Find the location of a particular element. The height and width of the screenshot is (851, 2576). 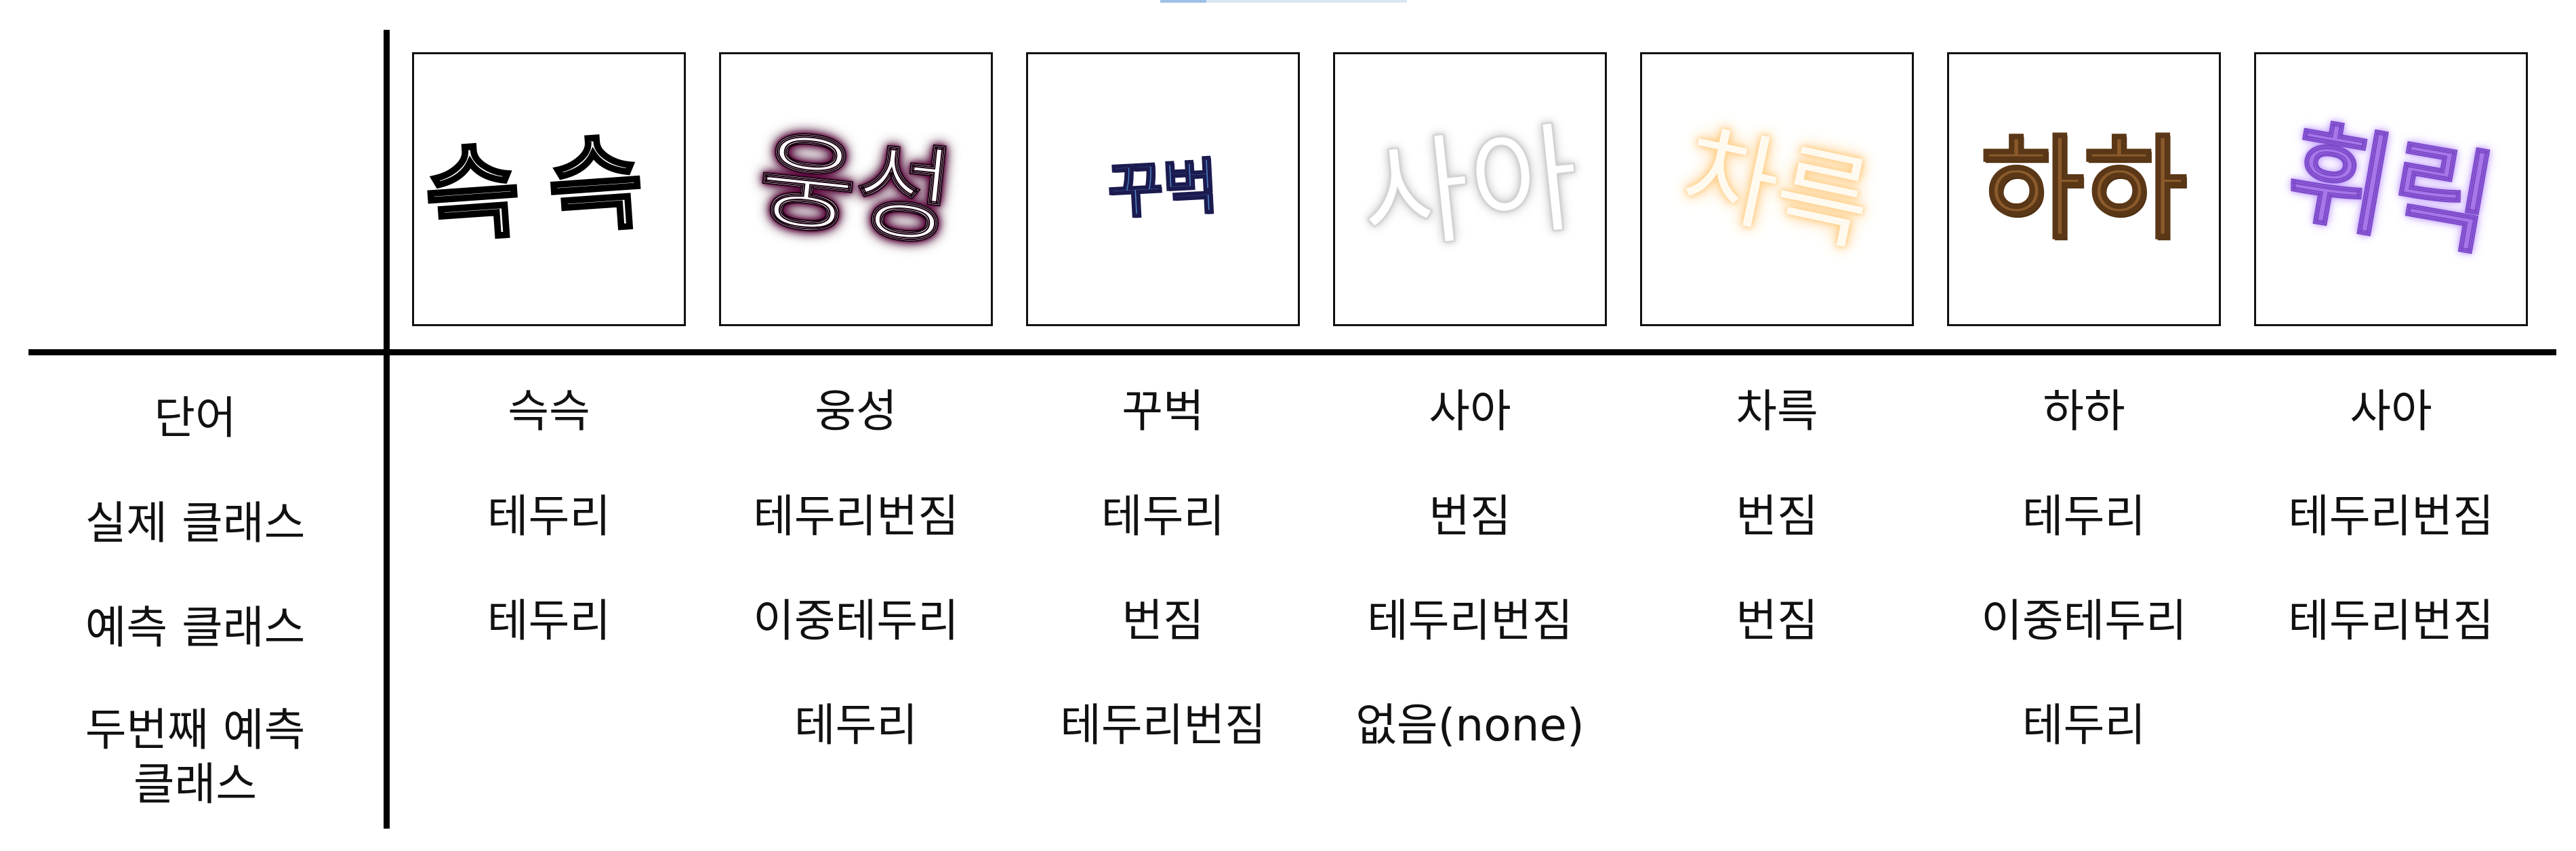

horizontal-divider is located at coordinates (1292, 352).